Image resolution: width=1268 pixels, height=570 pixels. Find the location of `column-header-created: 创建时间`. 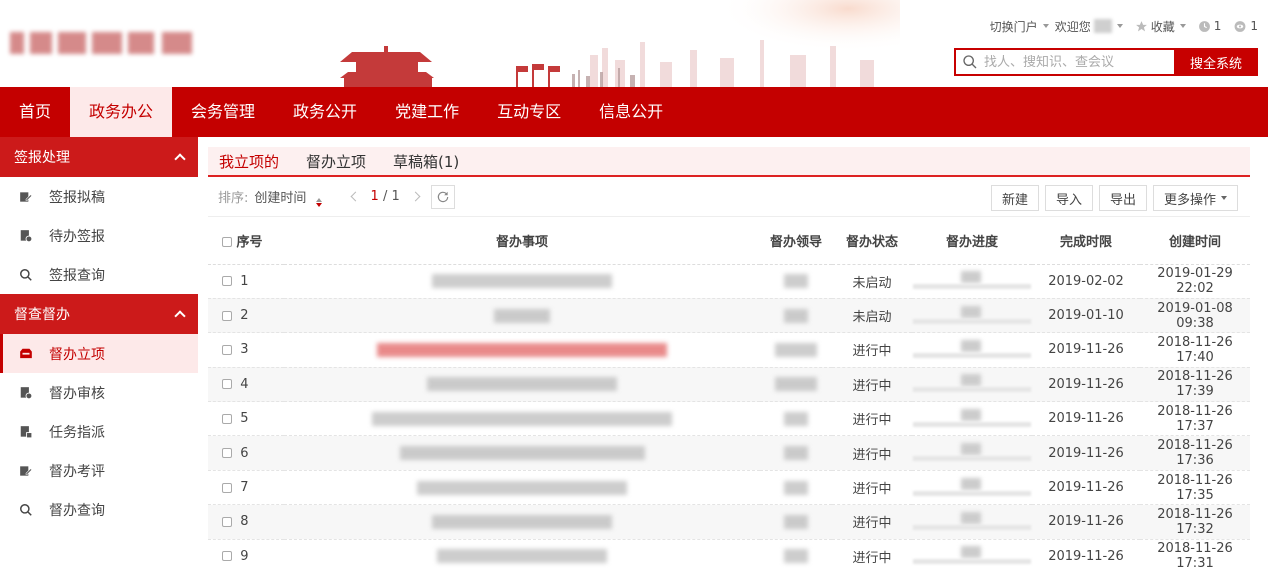

column-header-created: 创建时间 is located at coordinates (1195, 241).